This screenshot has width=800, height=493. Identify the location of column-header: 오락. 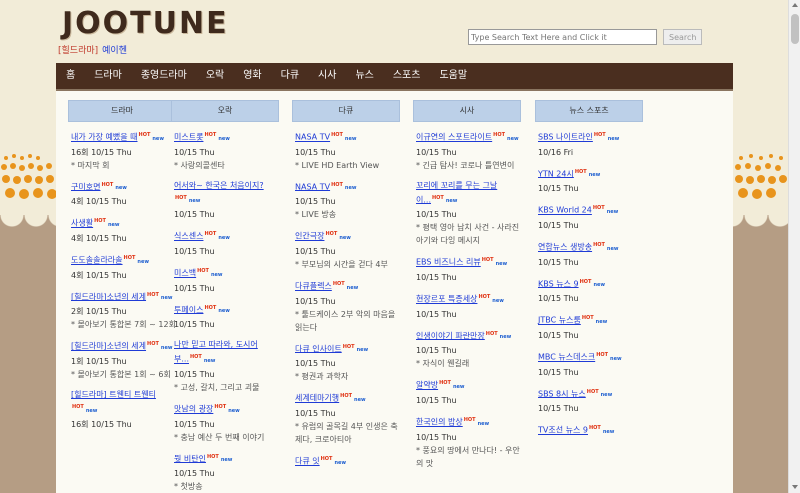
(225, 111).